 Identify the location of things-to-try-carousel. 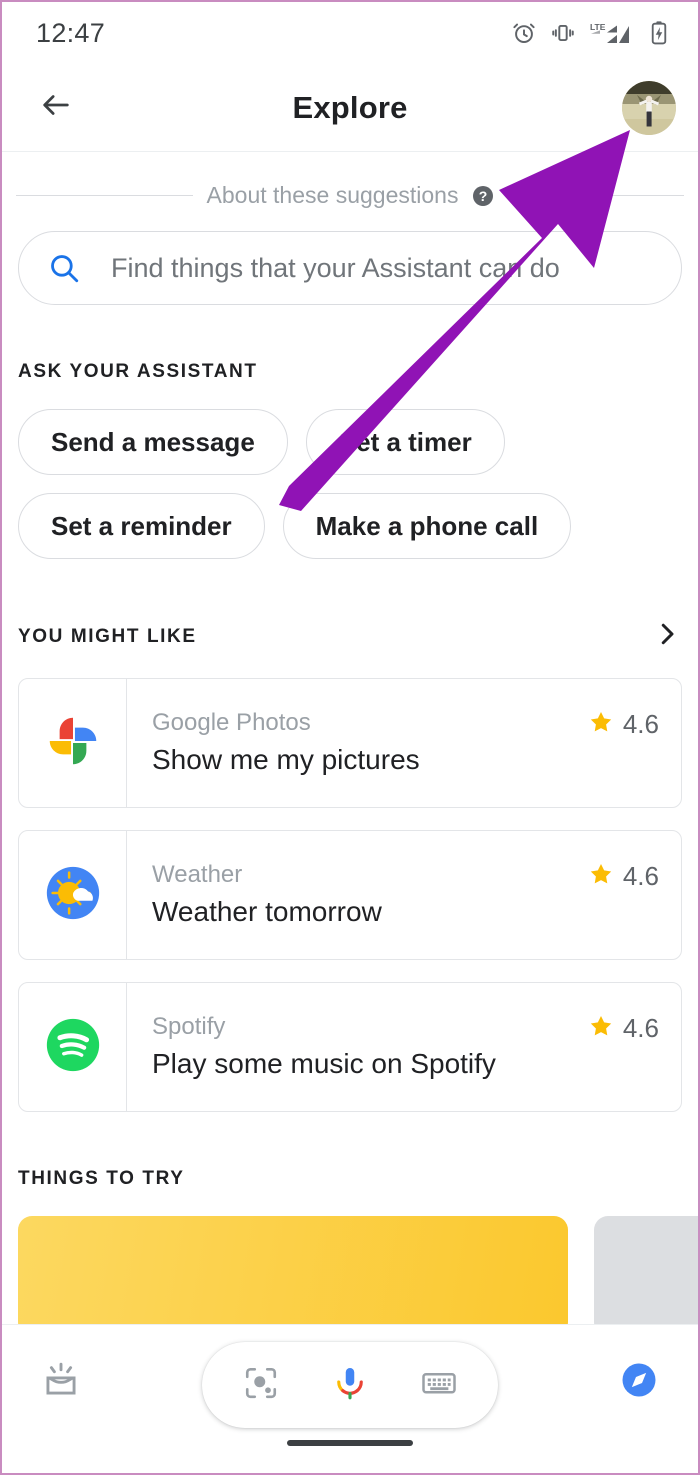
(350, 1270).